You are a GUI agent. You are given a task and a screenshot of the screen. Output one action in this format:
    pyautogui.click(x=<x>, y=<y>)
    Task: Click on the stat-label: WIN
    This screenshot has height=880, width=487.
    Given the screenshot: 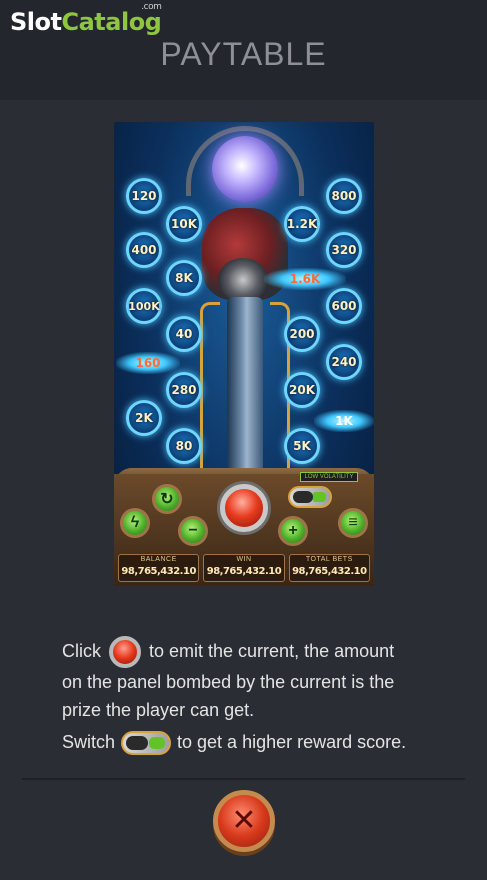 What is the action you would take?
    pyautogui.click(x=244, y=559)
    